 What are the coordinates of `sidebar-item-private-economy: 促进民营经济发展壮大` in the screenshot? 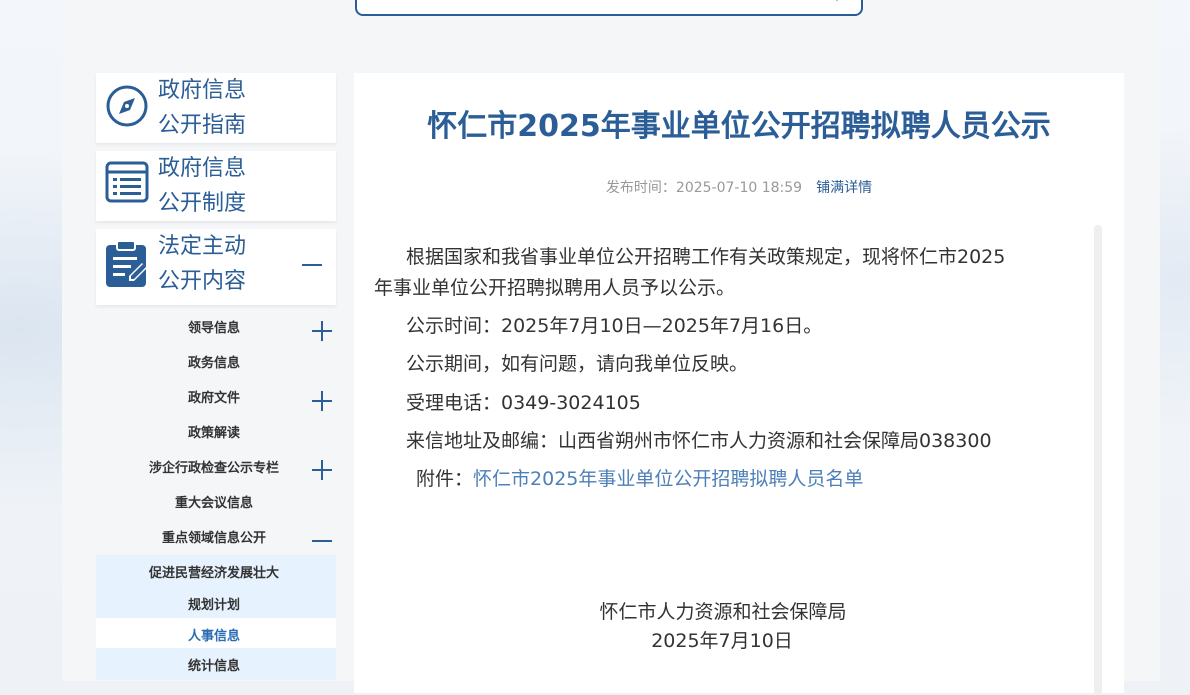 It's located at (216, 571).